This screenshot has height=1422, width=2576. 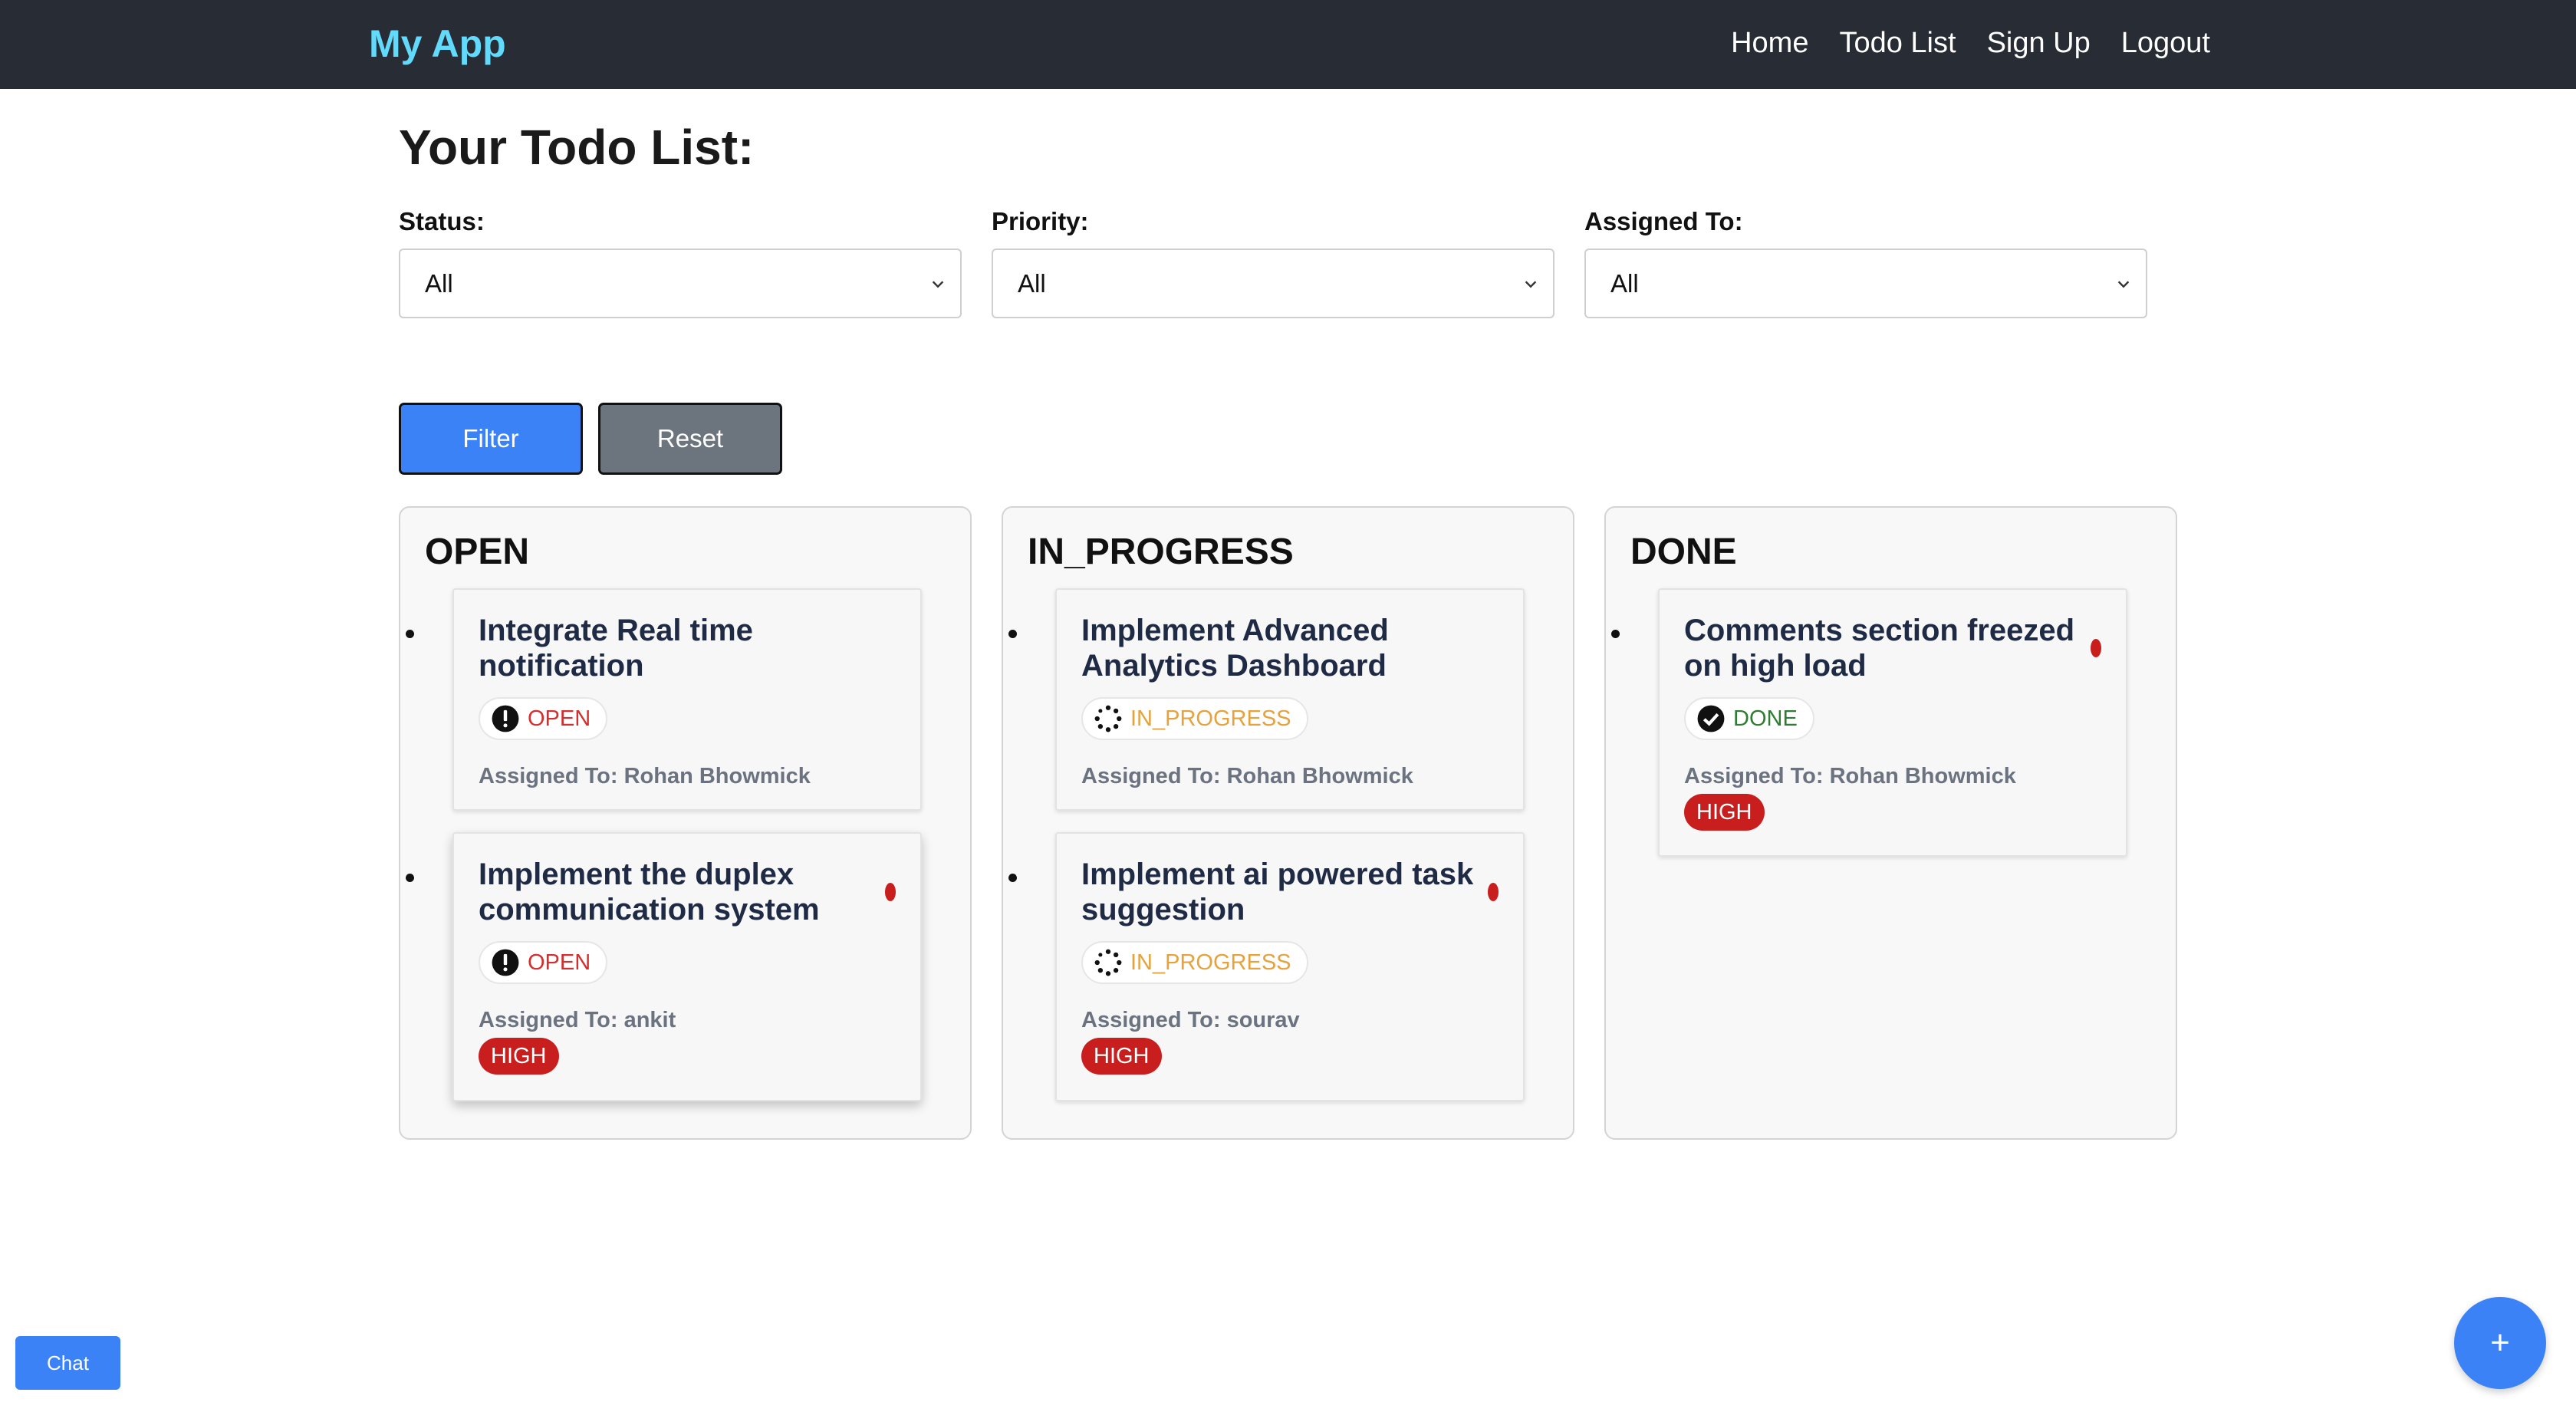 What do you see at coordinates (1190, 1020) in the screenshot?
I see `assigned-to-text: Assigned To: sourav` at bounding box center [1190, 1020].